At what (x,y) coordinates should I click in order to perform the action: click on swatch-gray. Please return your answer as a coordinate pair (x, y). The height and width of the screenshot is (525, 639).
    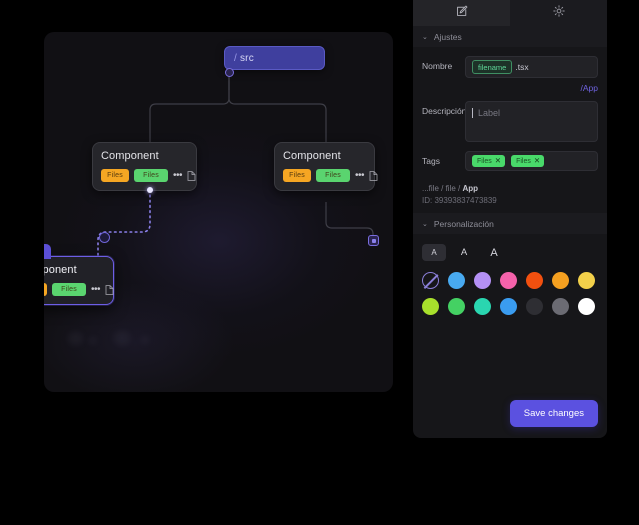
    Looking at the image, I should click on (560, 306).